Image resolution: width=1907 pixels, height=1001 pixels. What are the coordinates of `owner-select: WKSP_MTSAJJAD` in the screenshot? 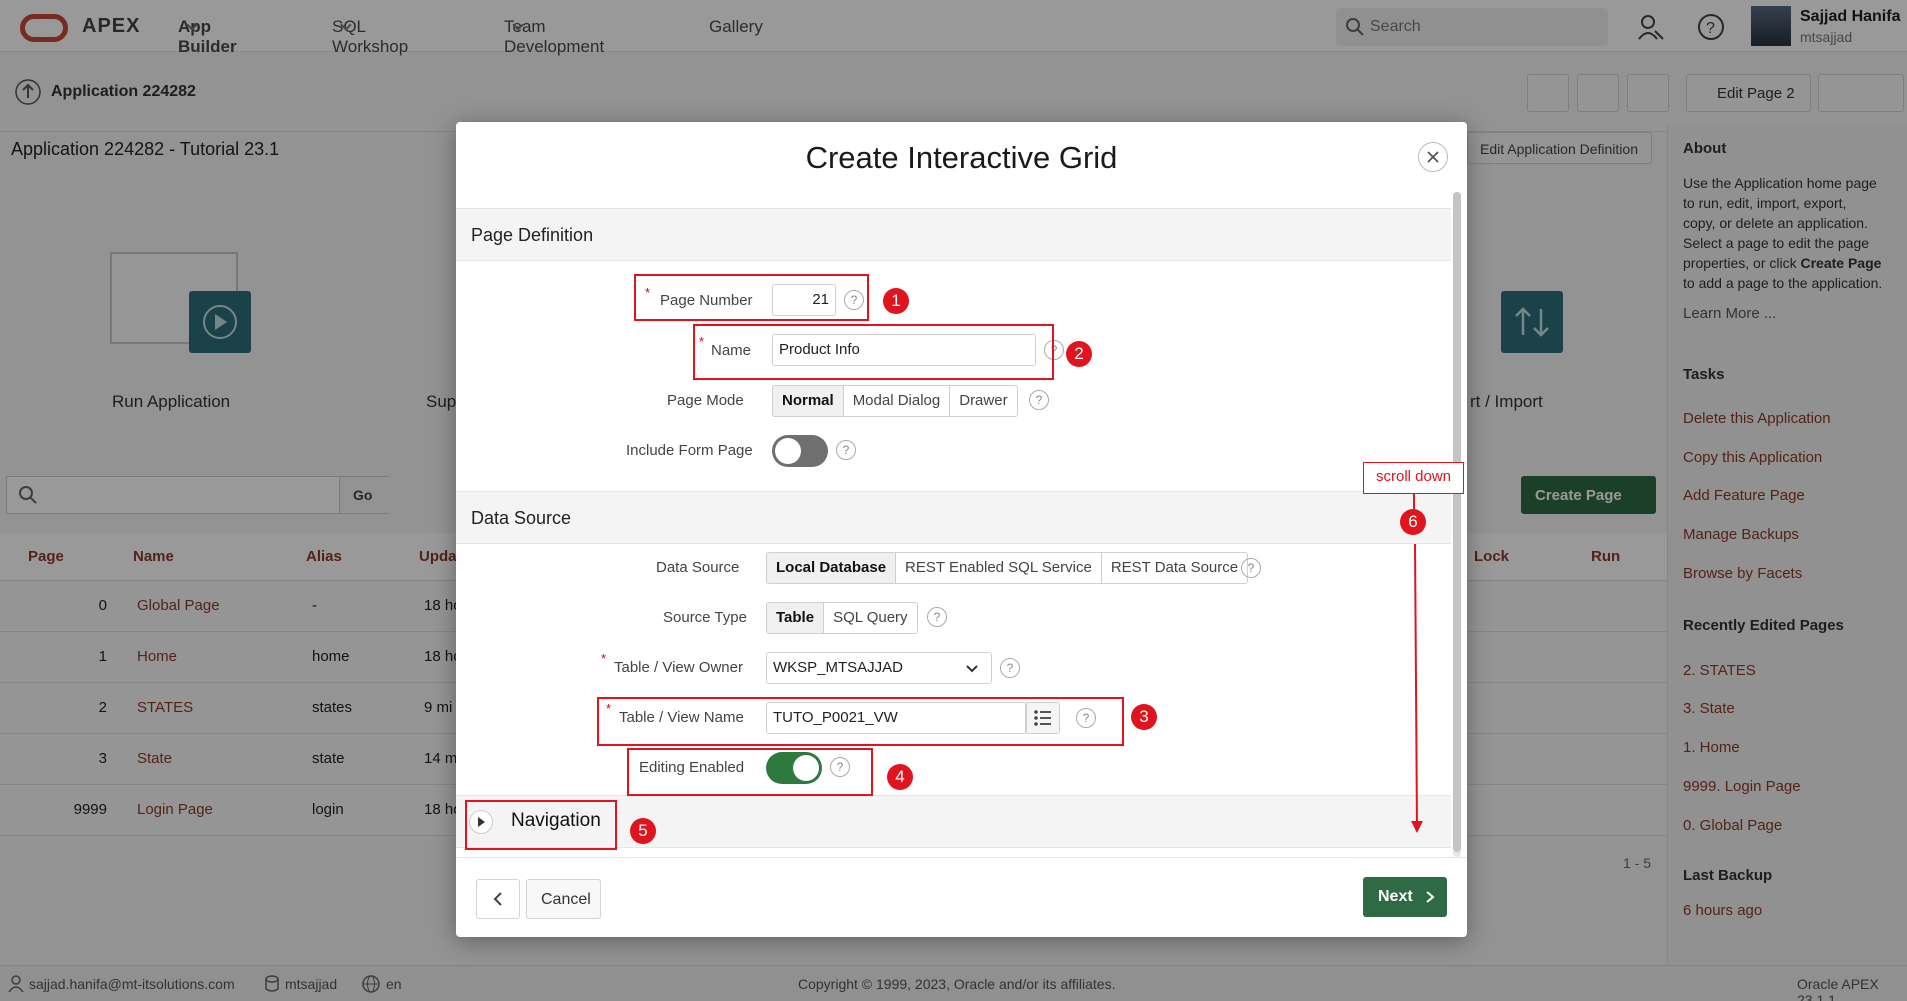 It's located at (879, 668).